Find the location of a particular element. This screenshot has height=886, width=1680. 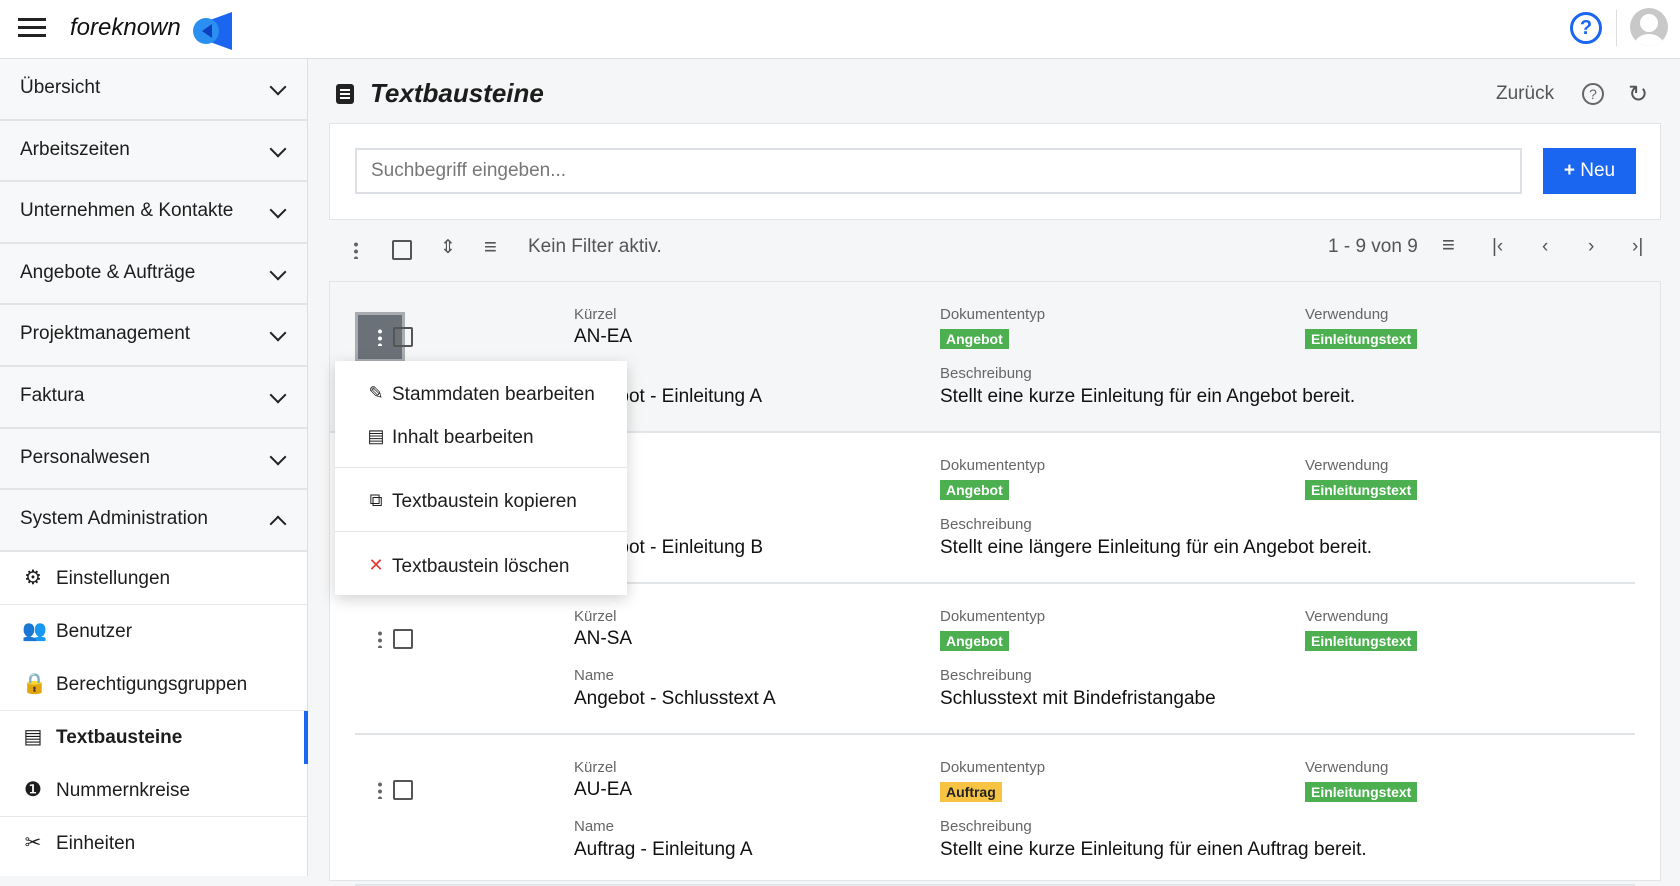

menu-item-edit-master-data: ✎ Stammdaten bearbeiten is located at coordinates (481, 395).